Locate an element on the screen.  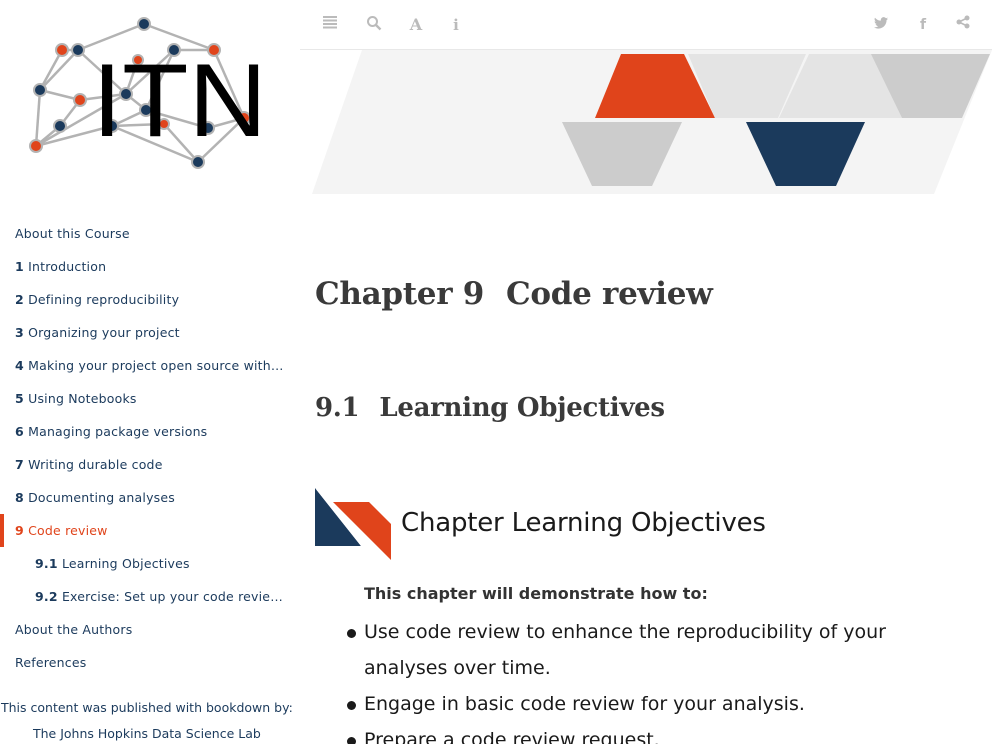
toc-item: About this Course is located at coordinates (150, 233).